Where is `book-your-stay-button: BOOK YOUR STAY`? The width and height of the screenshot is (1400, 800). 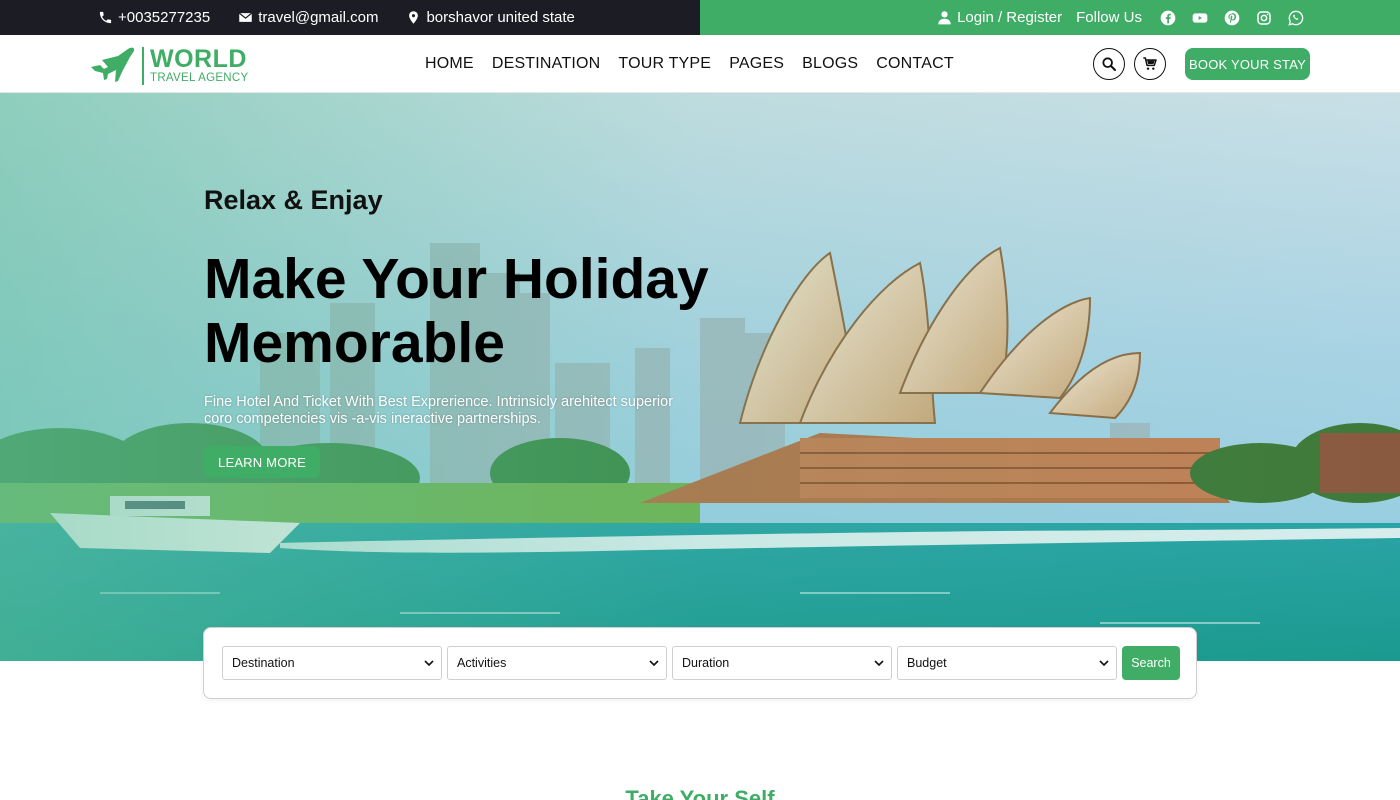
book-your-stay-button: BOOK YOUR STAY is located at coordinates (1247, 64).